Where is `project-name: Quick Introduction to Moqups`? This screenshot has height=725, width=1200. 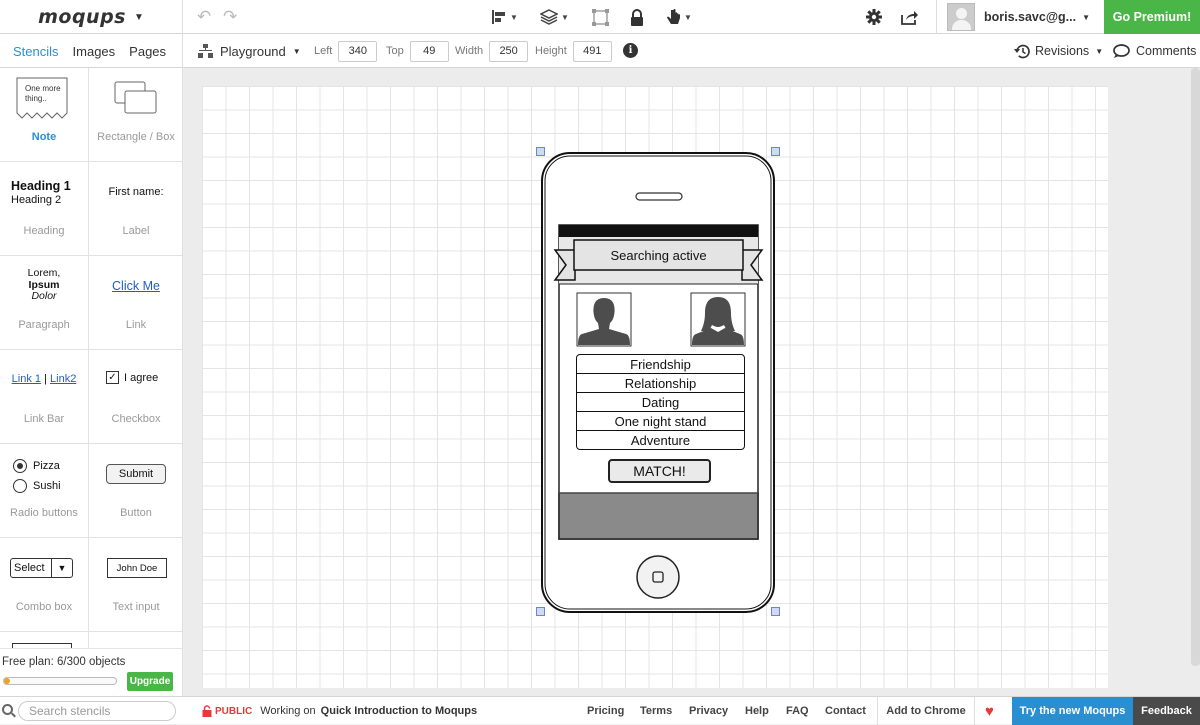 project-name: Quick Introduction to Moqups is located at coordinates (399, 711).